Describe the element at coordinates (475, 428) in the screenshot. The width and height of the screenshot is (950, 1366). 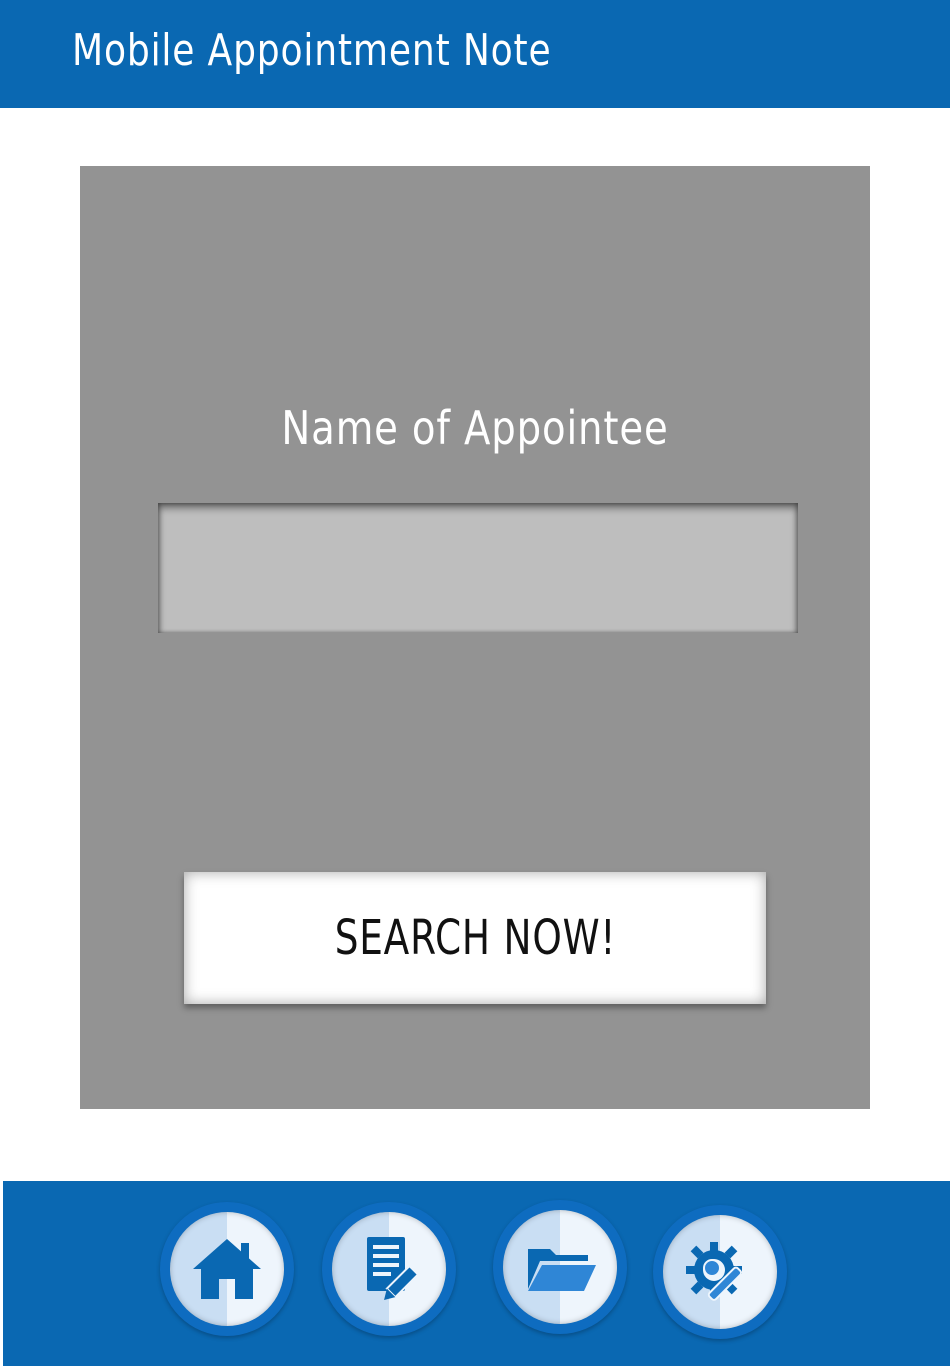
I see `appointee-name-label: Name of Appointee` at that location.